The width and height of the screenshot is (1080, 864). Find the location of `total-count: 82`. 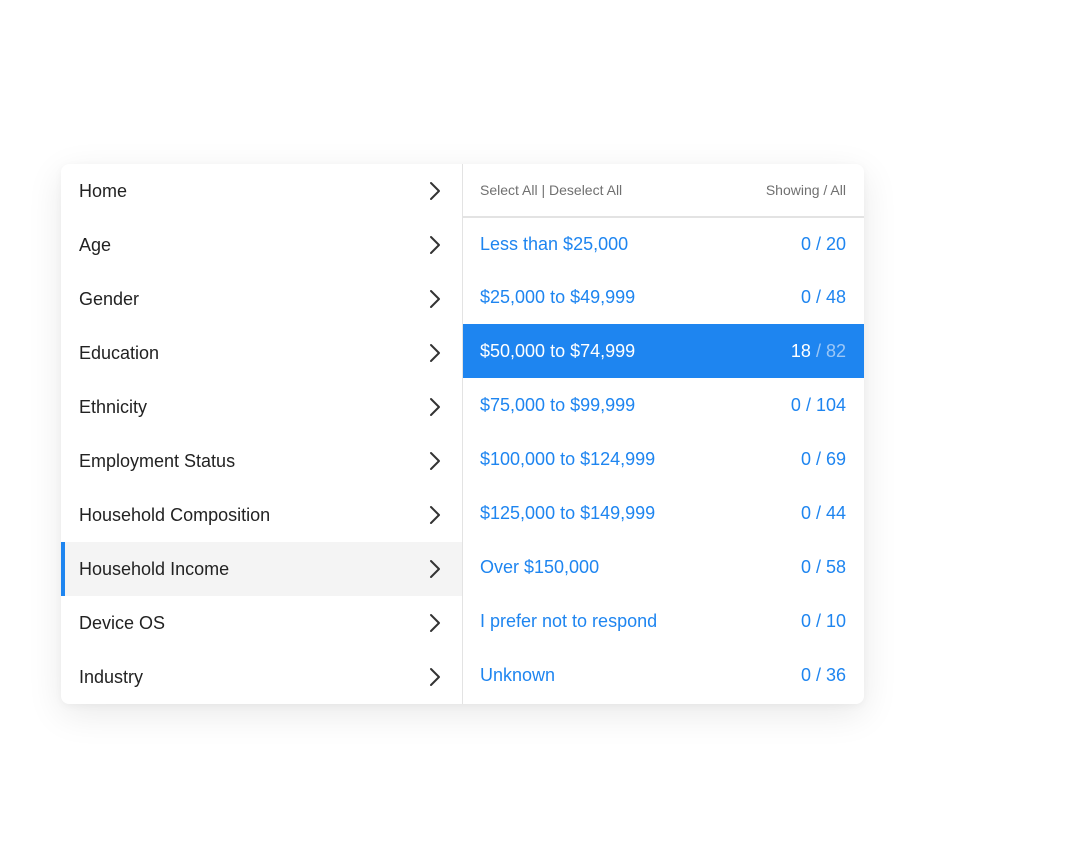

total-count: 82 is located at coordinates (835, 350).